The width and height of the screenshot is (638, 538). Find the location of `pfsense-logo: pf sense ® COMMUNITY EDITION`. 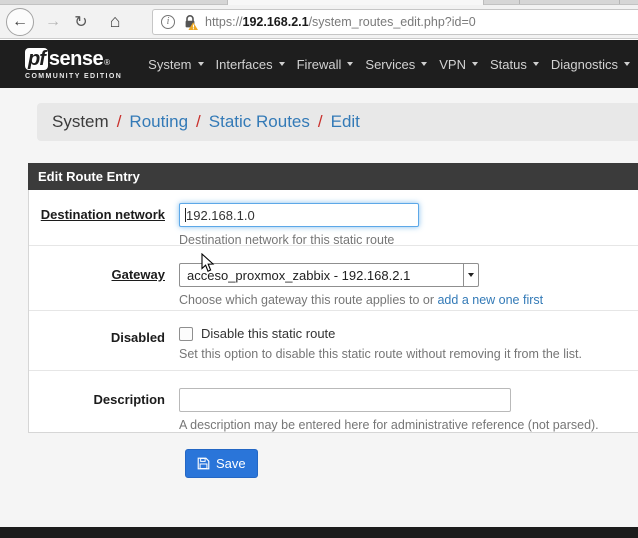

pfsense-logo: pf sense ® COMMUNITY EDITION is located at coordinates (73, 64).